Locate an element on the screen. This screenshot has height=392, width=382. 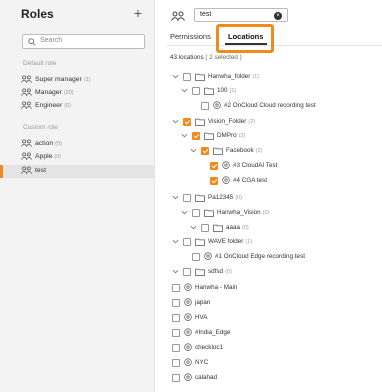
tree-folder-row: aaaa (0) is located at coordinates (219, 227).